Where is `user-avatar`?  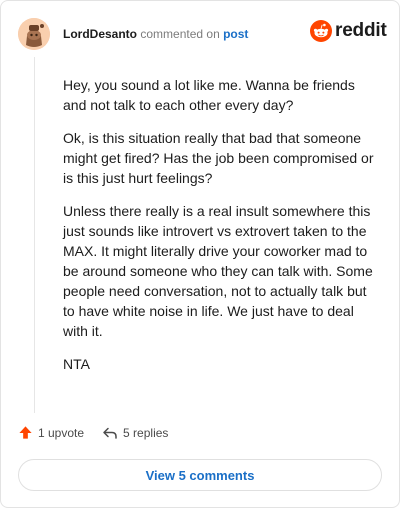 user-avatar is located at coordinates (34, 34).